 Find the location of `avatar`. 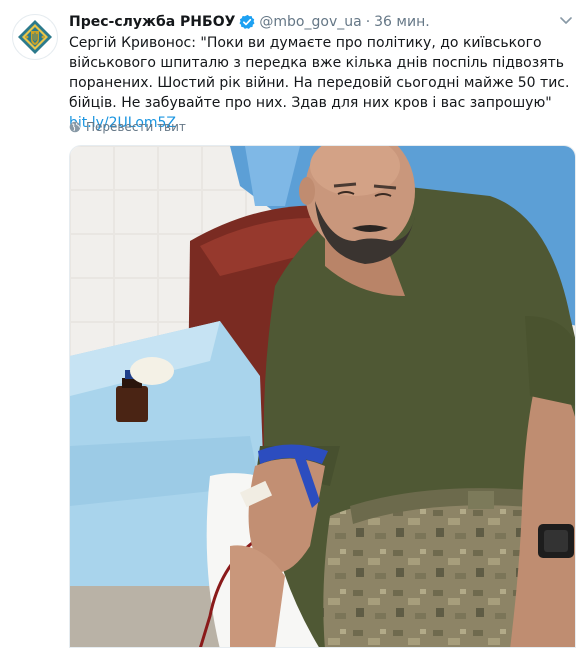

avatar is located at coordinates (35, 37).